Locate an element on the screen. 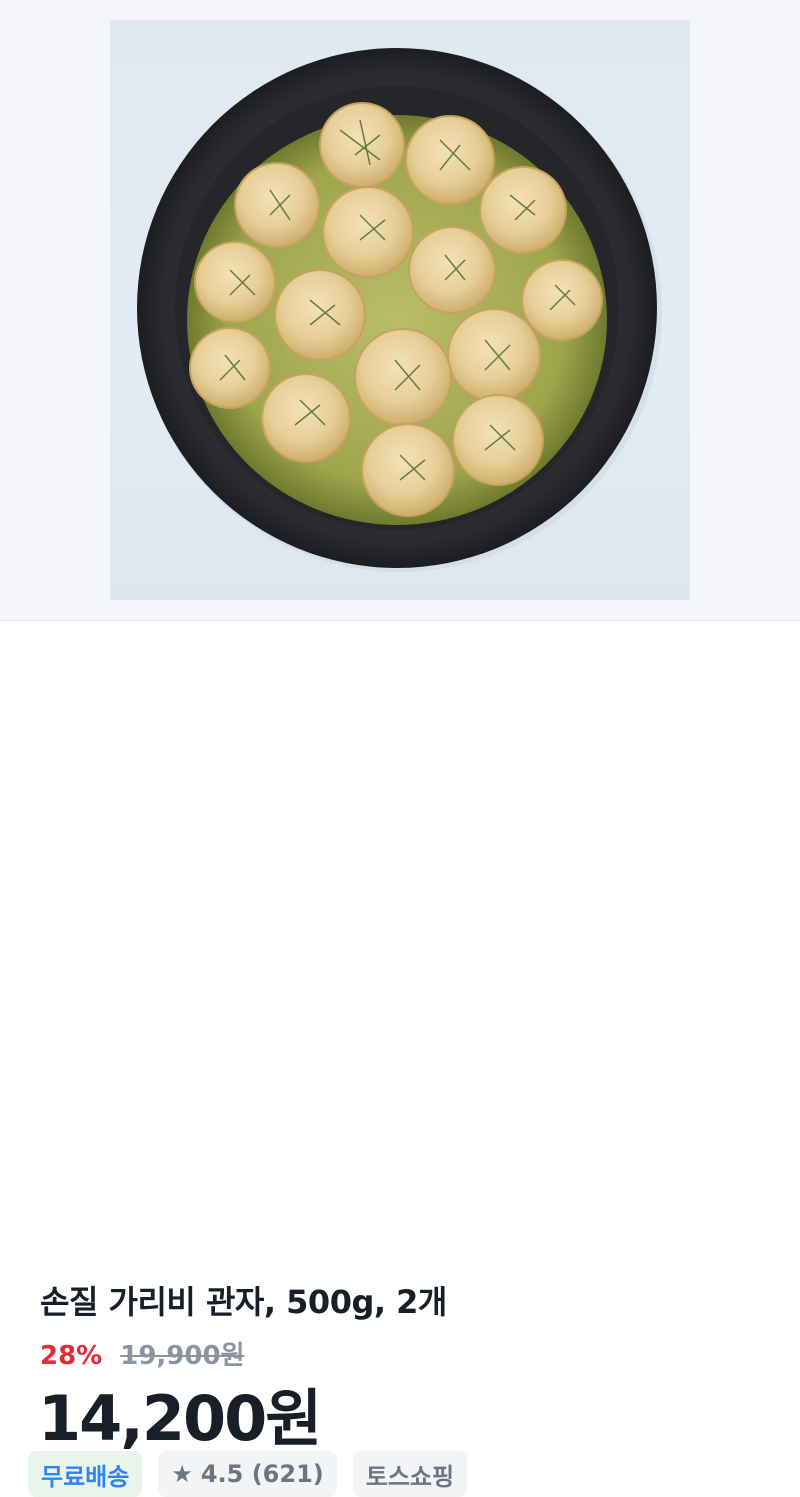 Image resolution: width=800 pixels, height=1497 pixels. discount-rate: 28% is located at coordinates (71, 1356).